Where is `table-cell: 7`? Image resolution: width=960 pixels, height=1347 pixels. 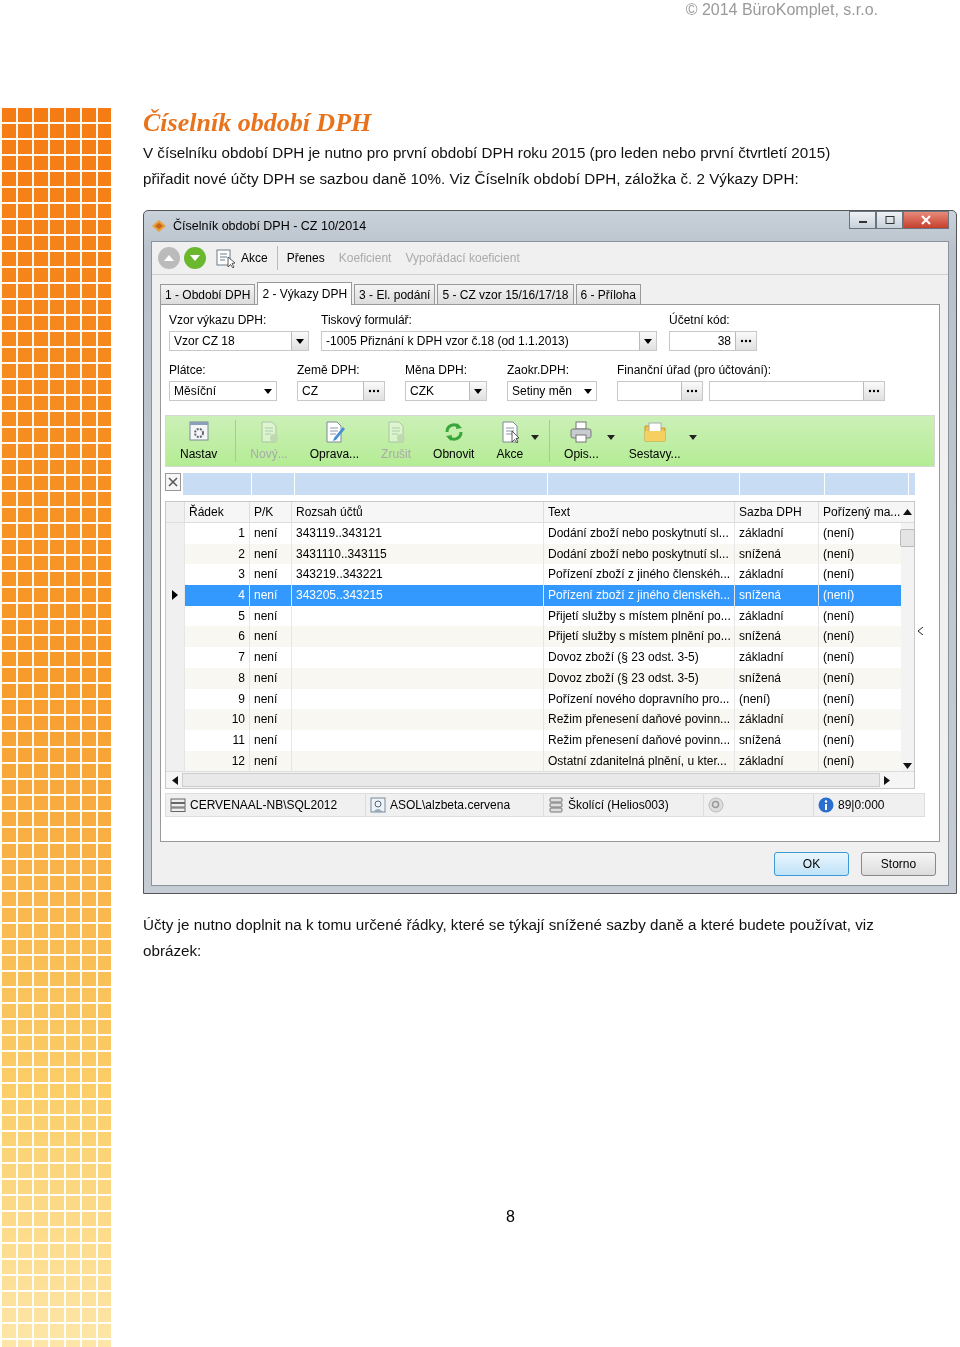 table-cell: 7 is located at coordinates (216, 657).